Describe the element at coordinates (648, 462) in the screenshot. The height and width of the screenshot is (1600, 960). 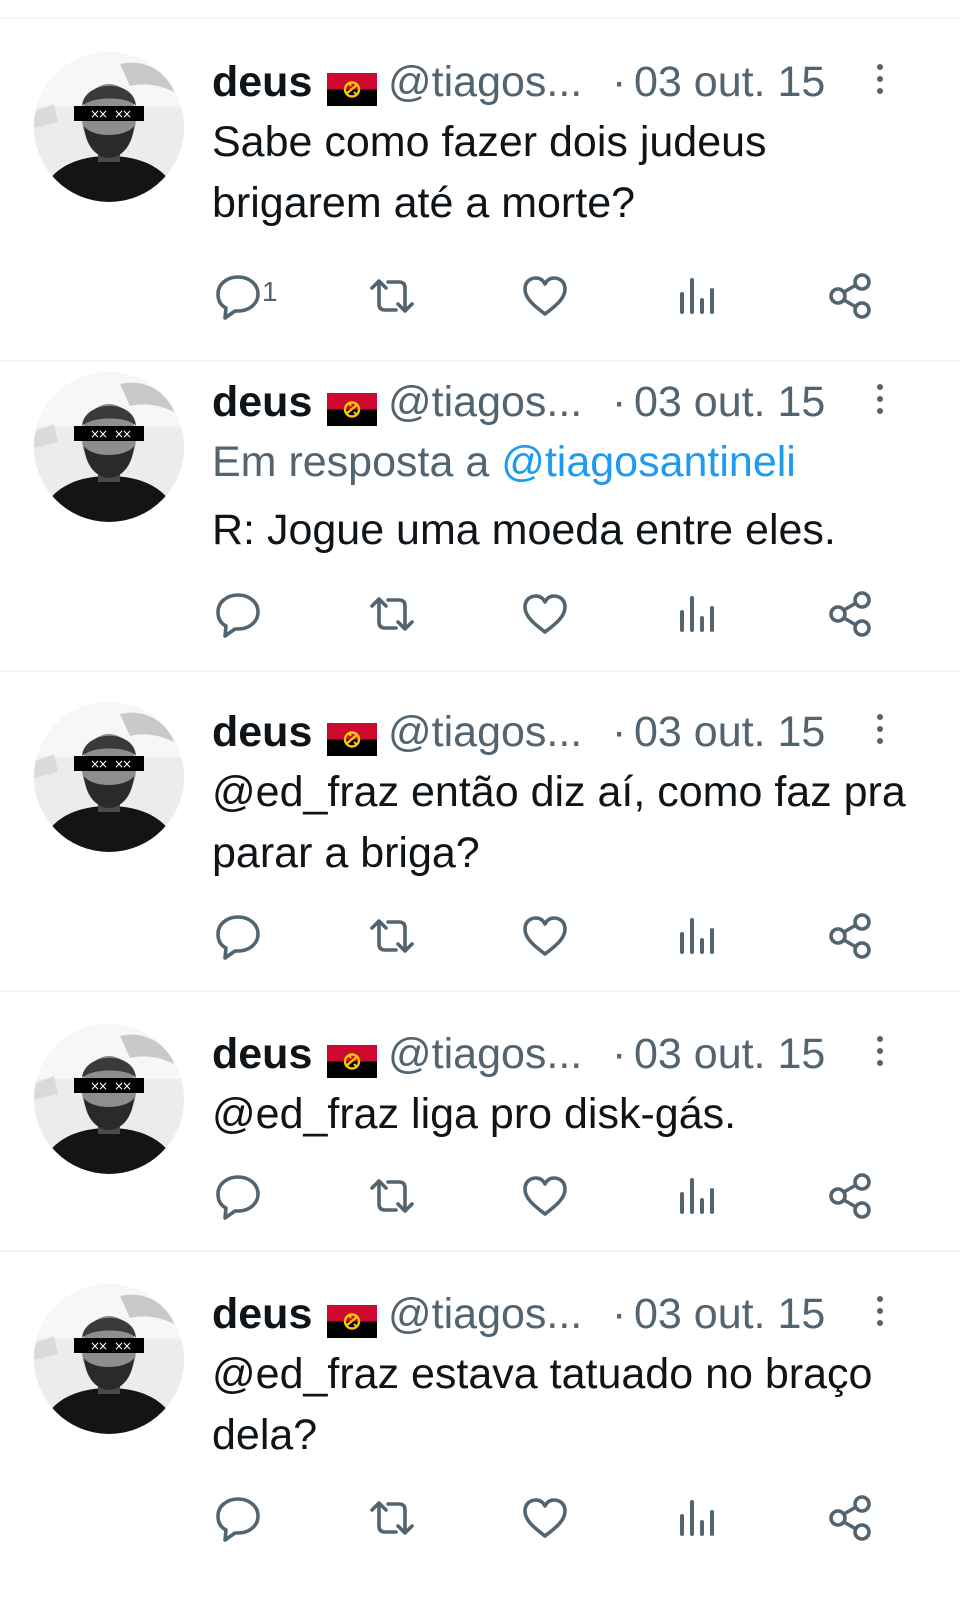
I see `reply-to-mention: @tiagosantineli` at that location.